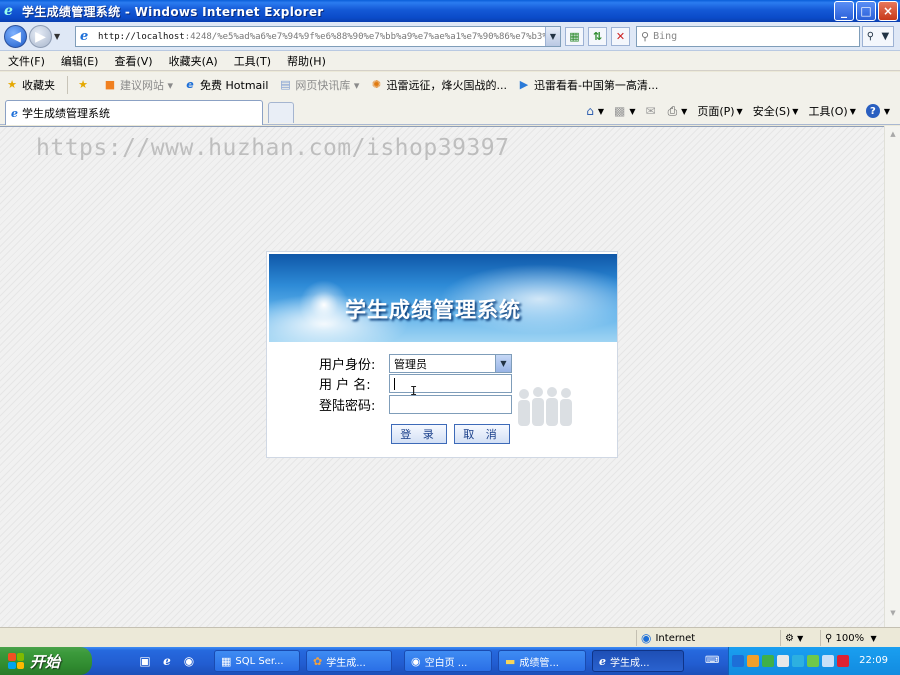 The image size is (900, 675). I want to click on username-label: 用 户 名:, so click(345, 385).